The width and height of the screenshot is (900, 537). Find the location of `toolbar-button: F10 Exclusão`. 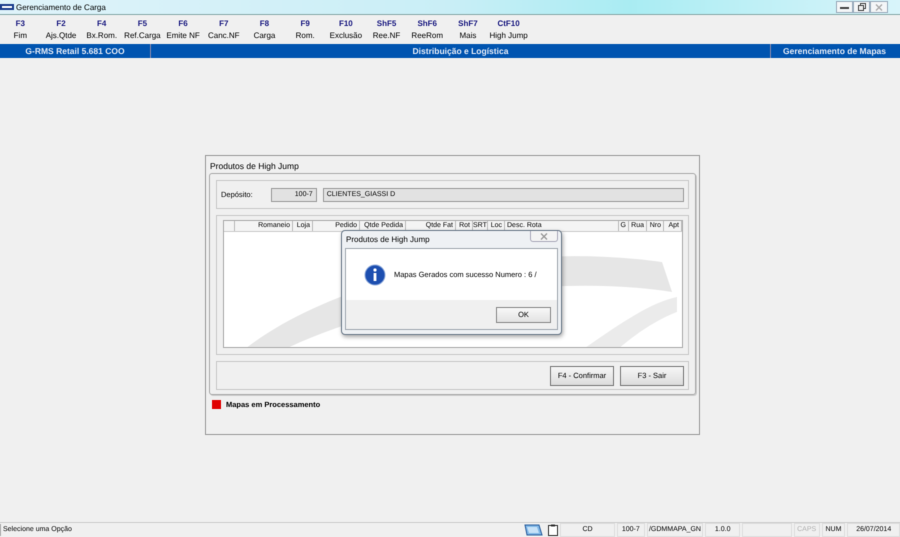

toolbar-button: F10 Exclusão is located at coordinates (346, 29).